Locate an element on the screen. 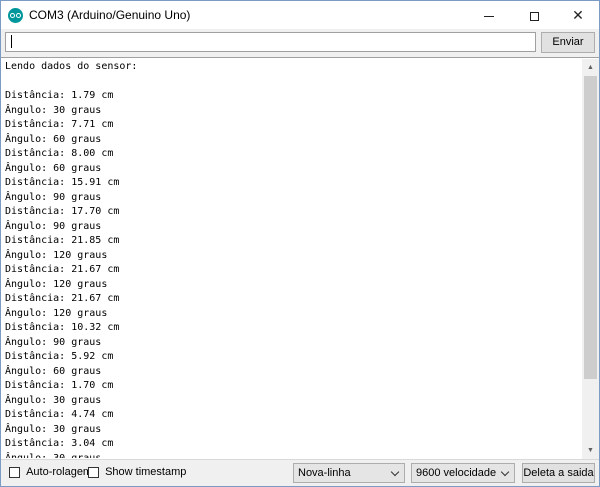 The image size is (600, 487). baud-rate-select: 9600 velocidade is located at coordinates (463, 473).